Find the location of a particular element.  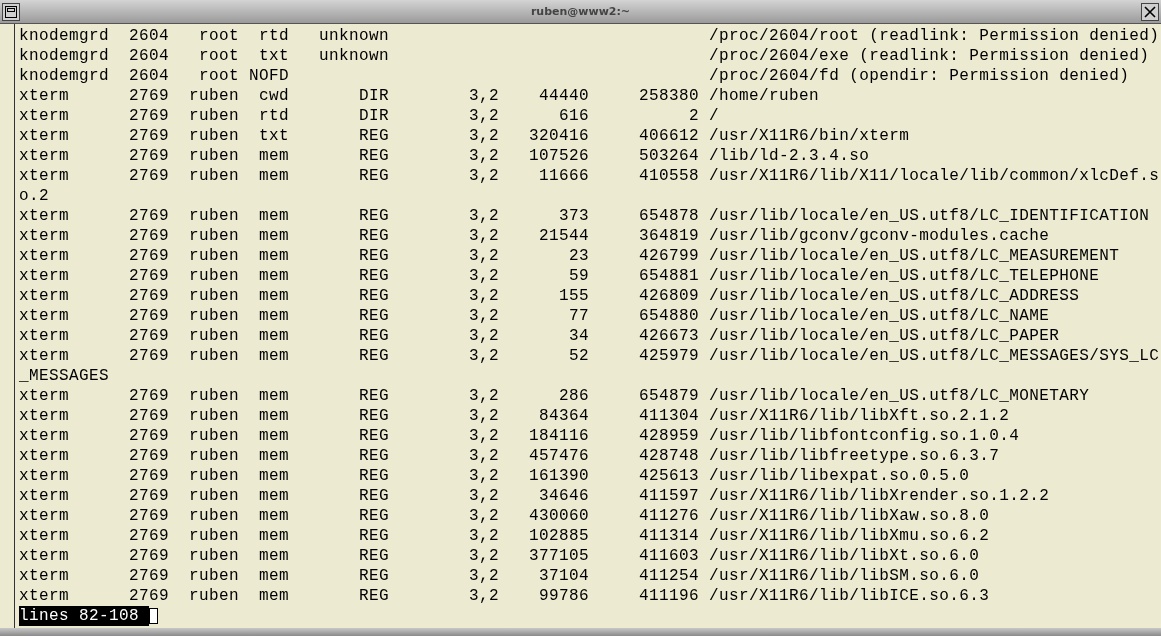

close-button is located at coordinates (1150, 11).